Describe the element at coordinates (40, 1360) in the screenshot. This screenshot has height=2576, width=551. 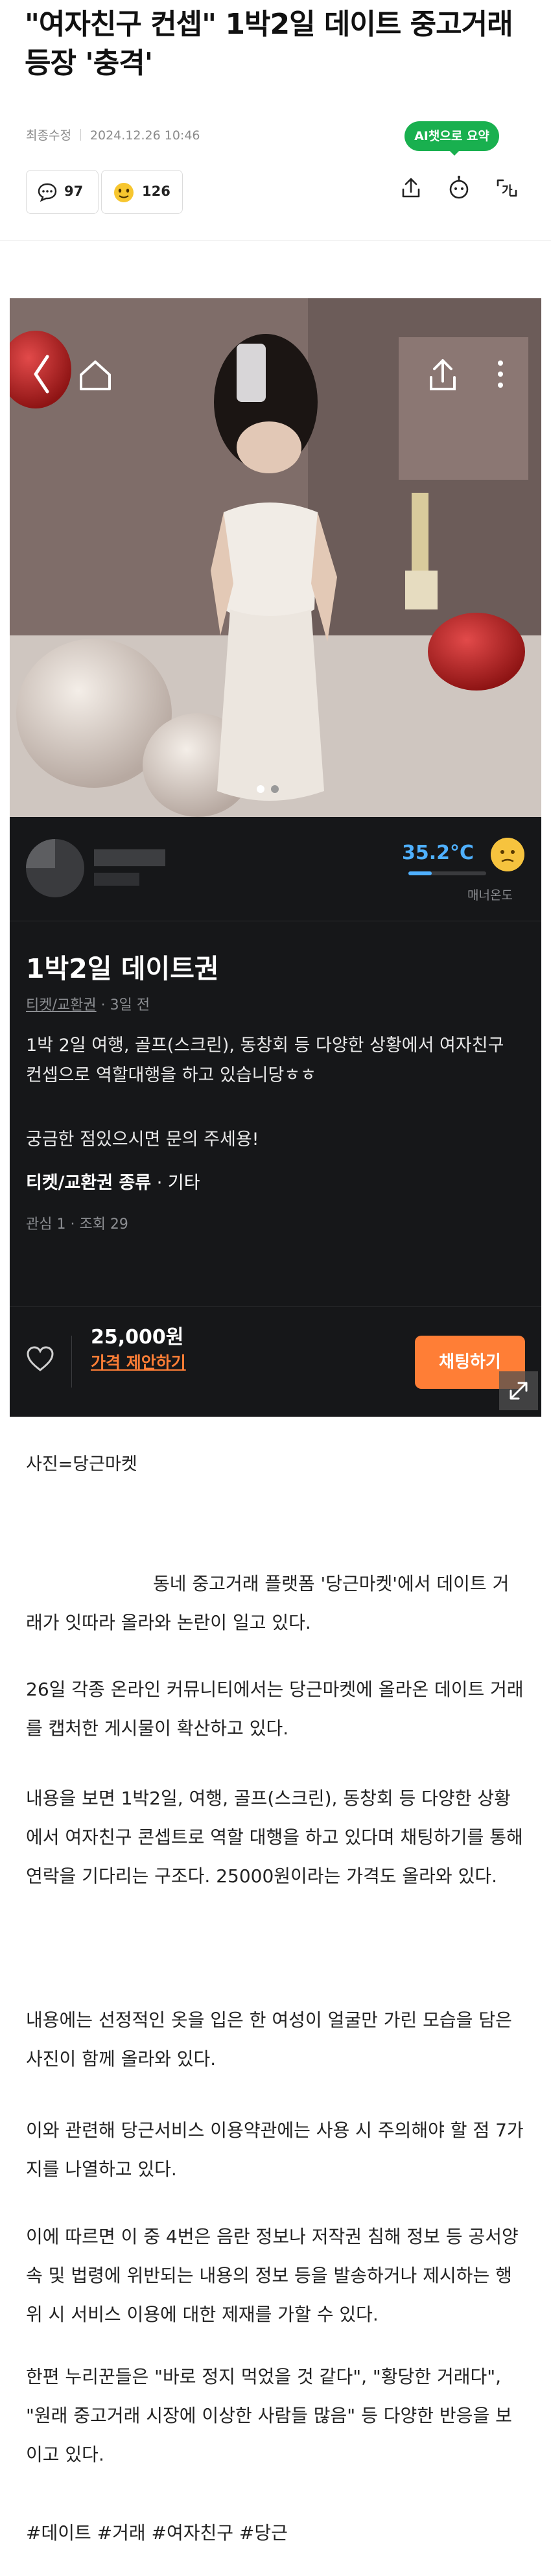
I see `heart-icon` at that location.